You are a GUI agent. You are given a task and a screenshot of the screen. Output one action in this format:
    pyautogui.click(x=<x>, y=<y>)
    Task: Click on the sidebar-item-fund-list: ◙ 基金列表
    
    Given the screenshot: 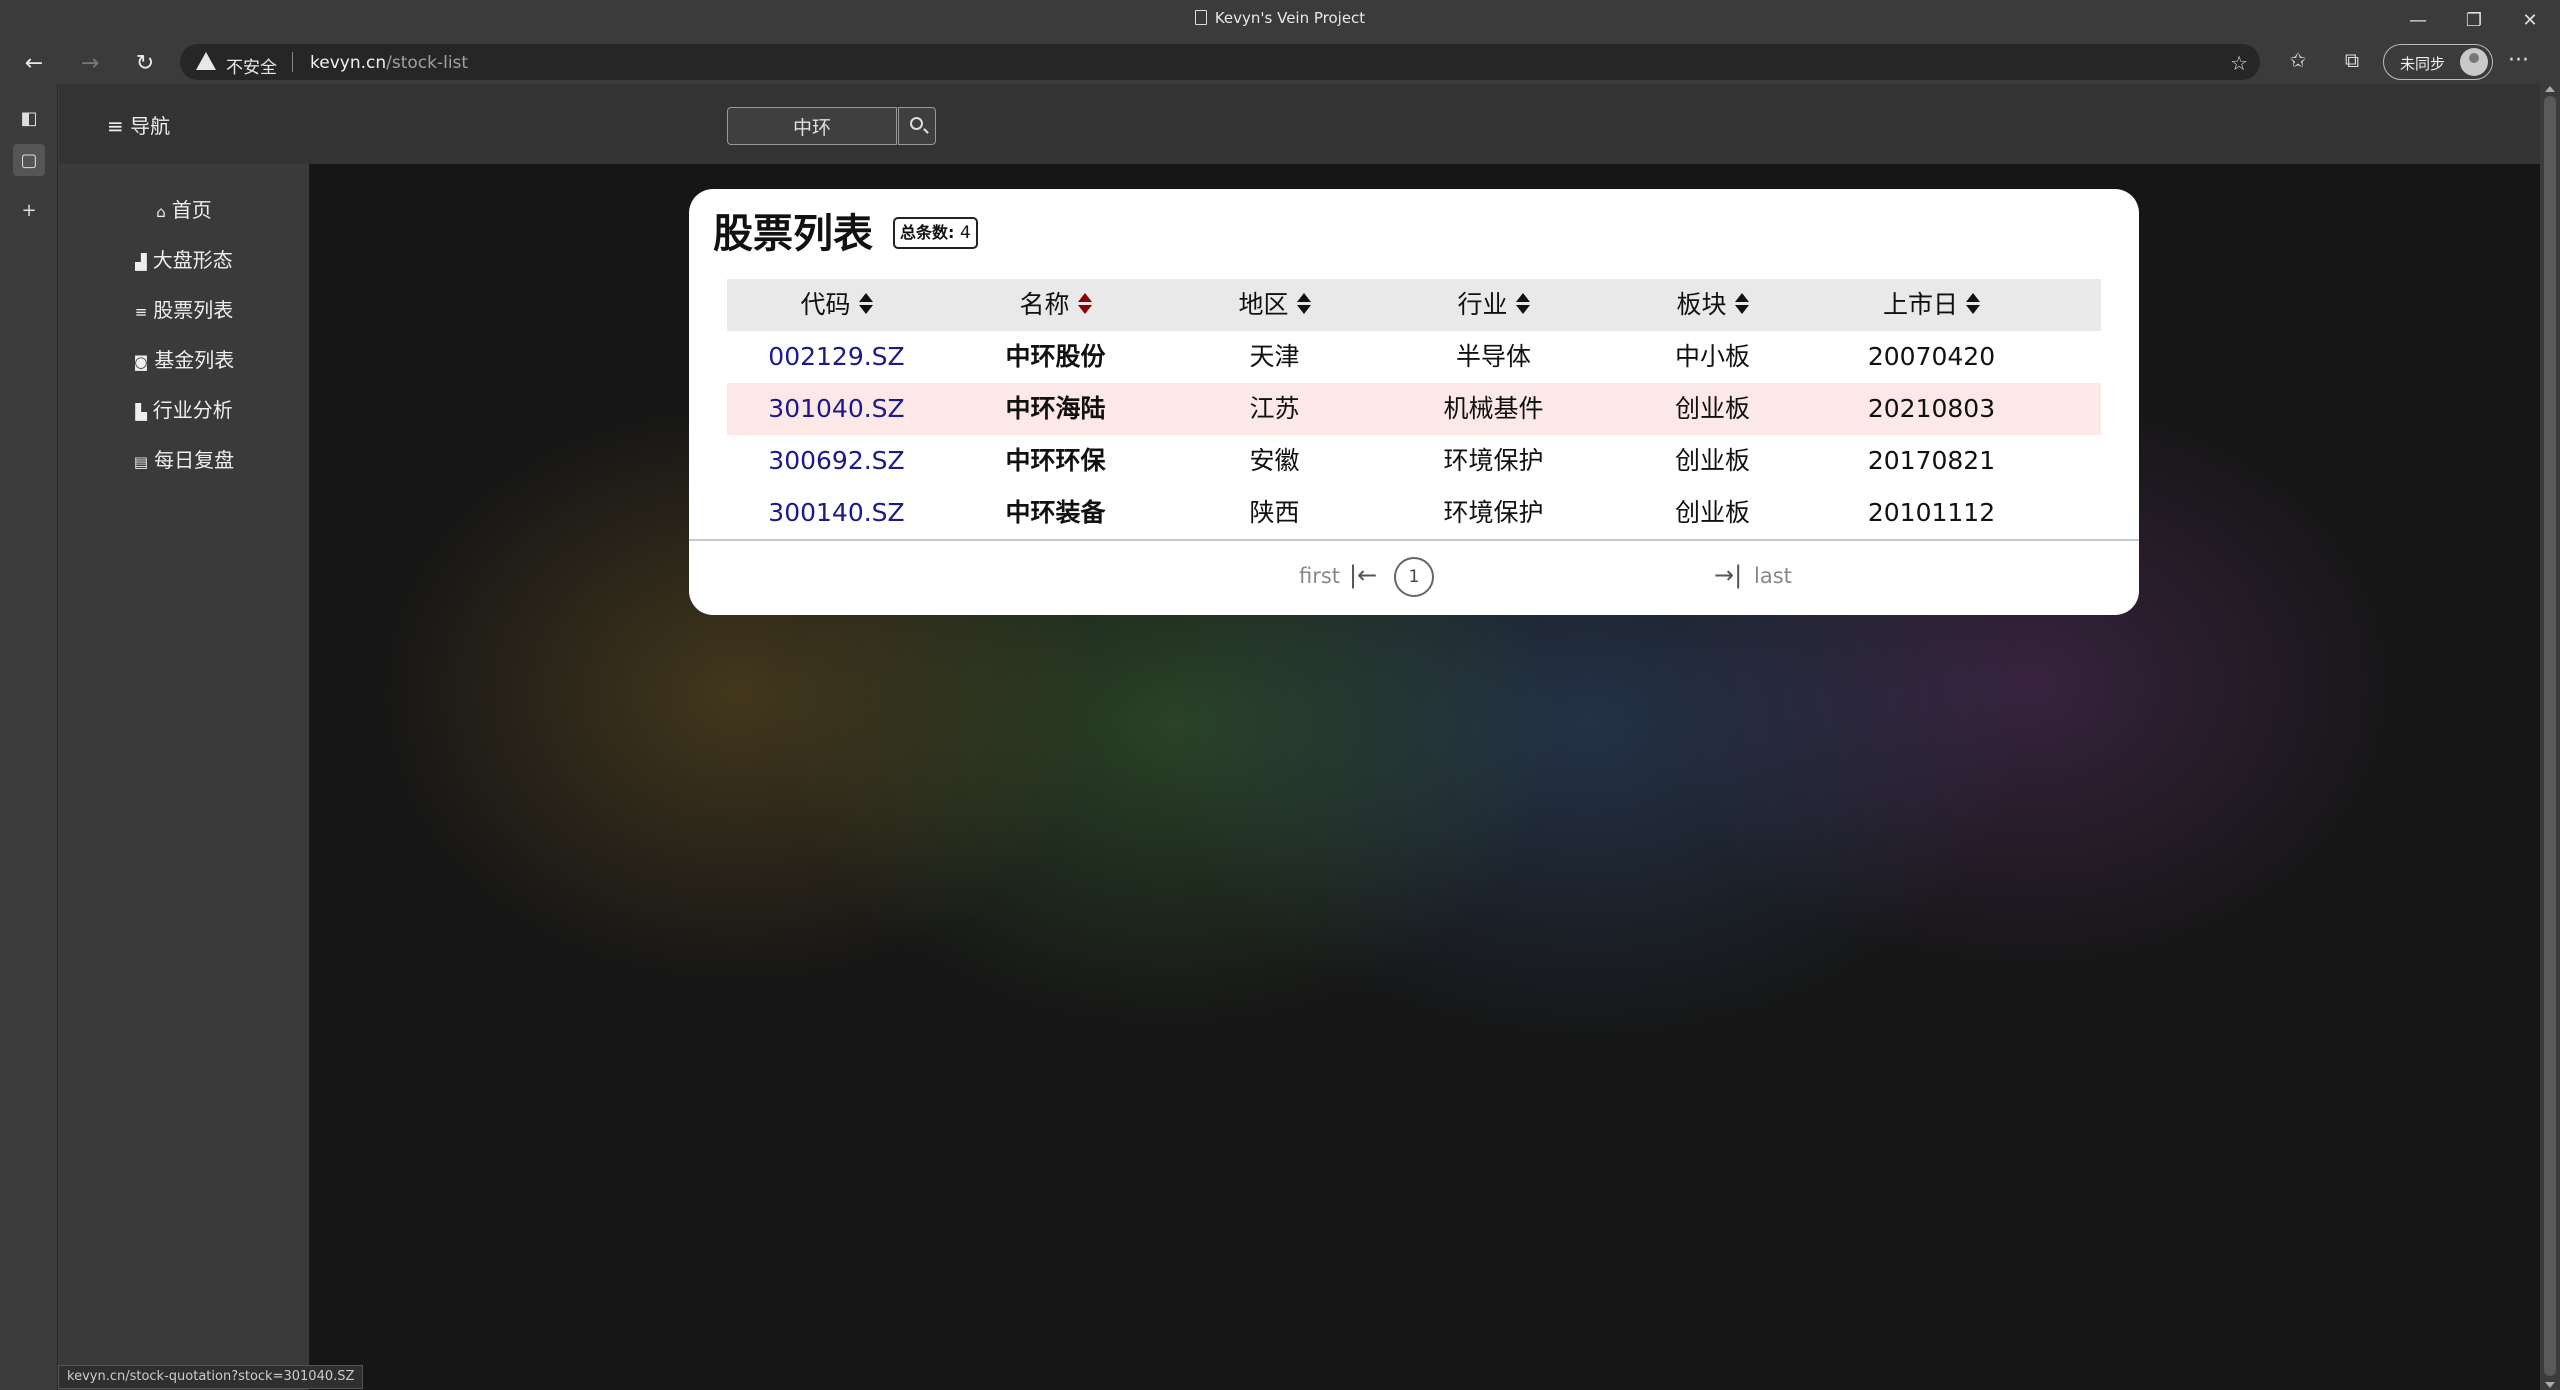 What is the action you would take?
    pyautogui.click(x=184, y=358)
    